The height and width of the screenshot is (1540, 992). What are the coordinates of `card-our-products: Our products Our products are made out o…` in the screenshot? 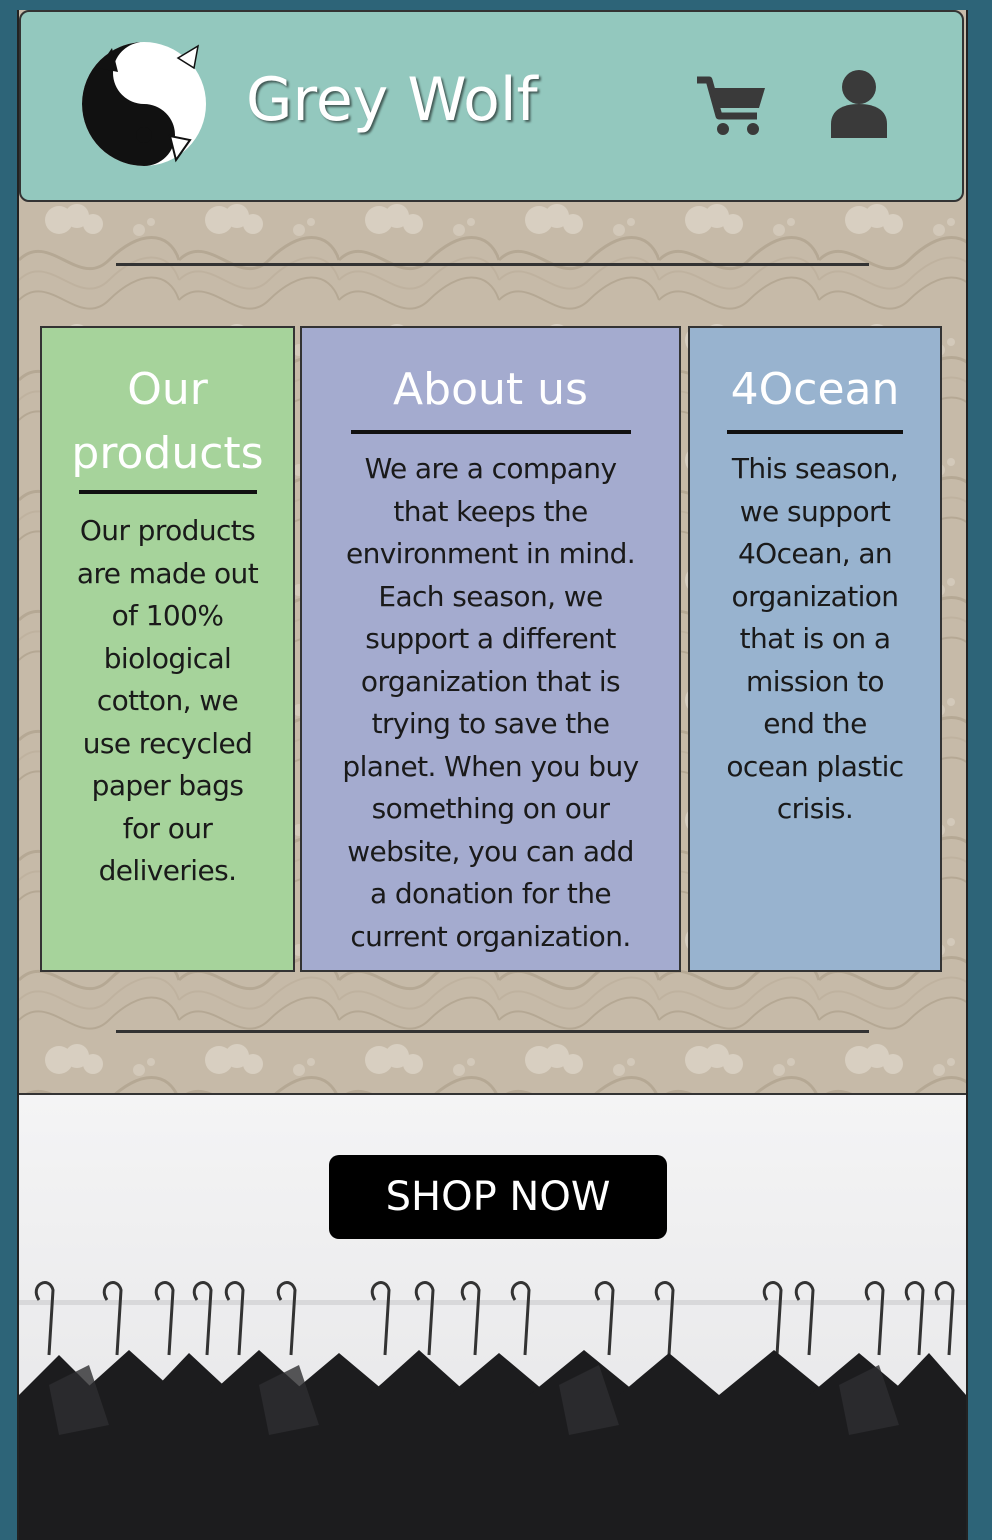 It's located at (167, 649).